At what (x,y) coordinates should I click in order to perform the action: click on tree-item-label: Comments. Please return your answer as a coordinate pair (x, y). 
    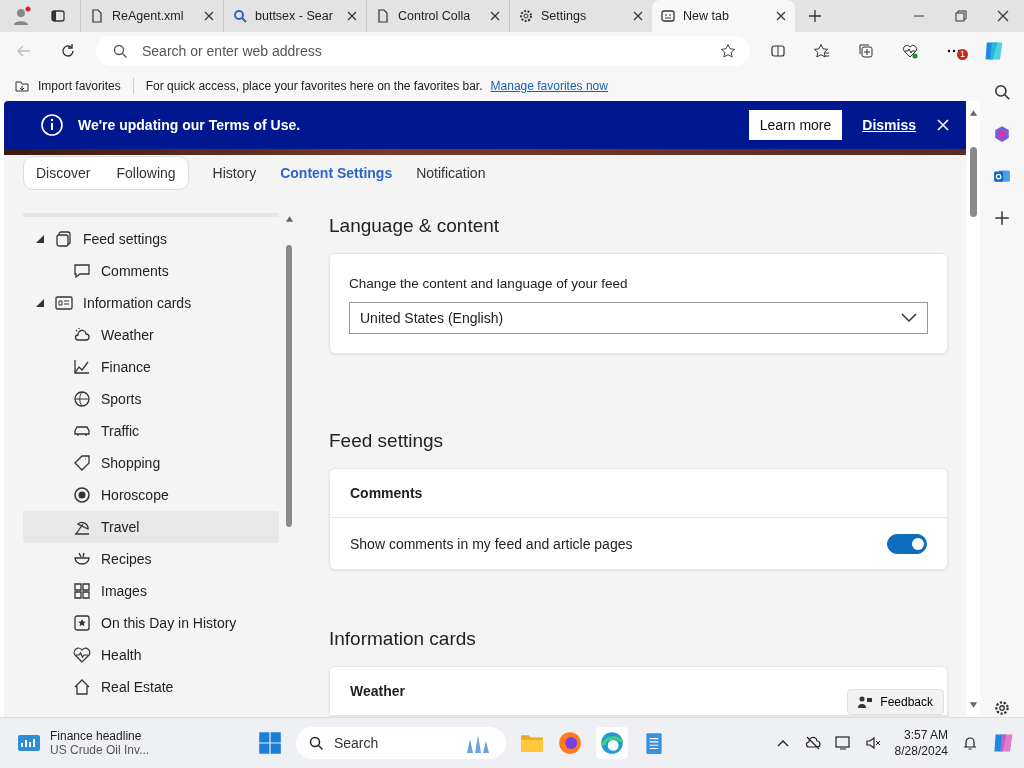
    Looking at the image, I should click on (135, 271).